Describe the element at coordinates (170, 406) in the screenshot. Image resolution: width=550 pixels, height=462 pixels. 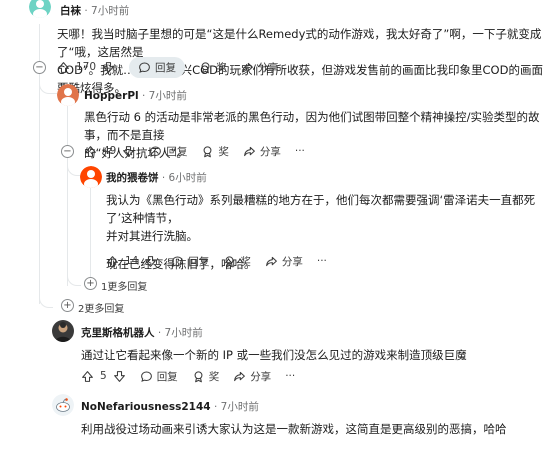
I see `comment-author: NoNefariousness2144 · 7小时前` at that location.